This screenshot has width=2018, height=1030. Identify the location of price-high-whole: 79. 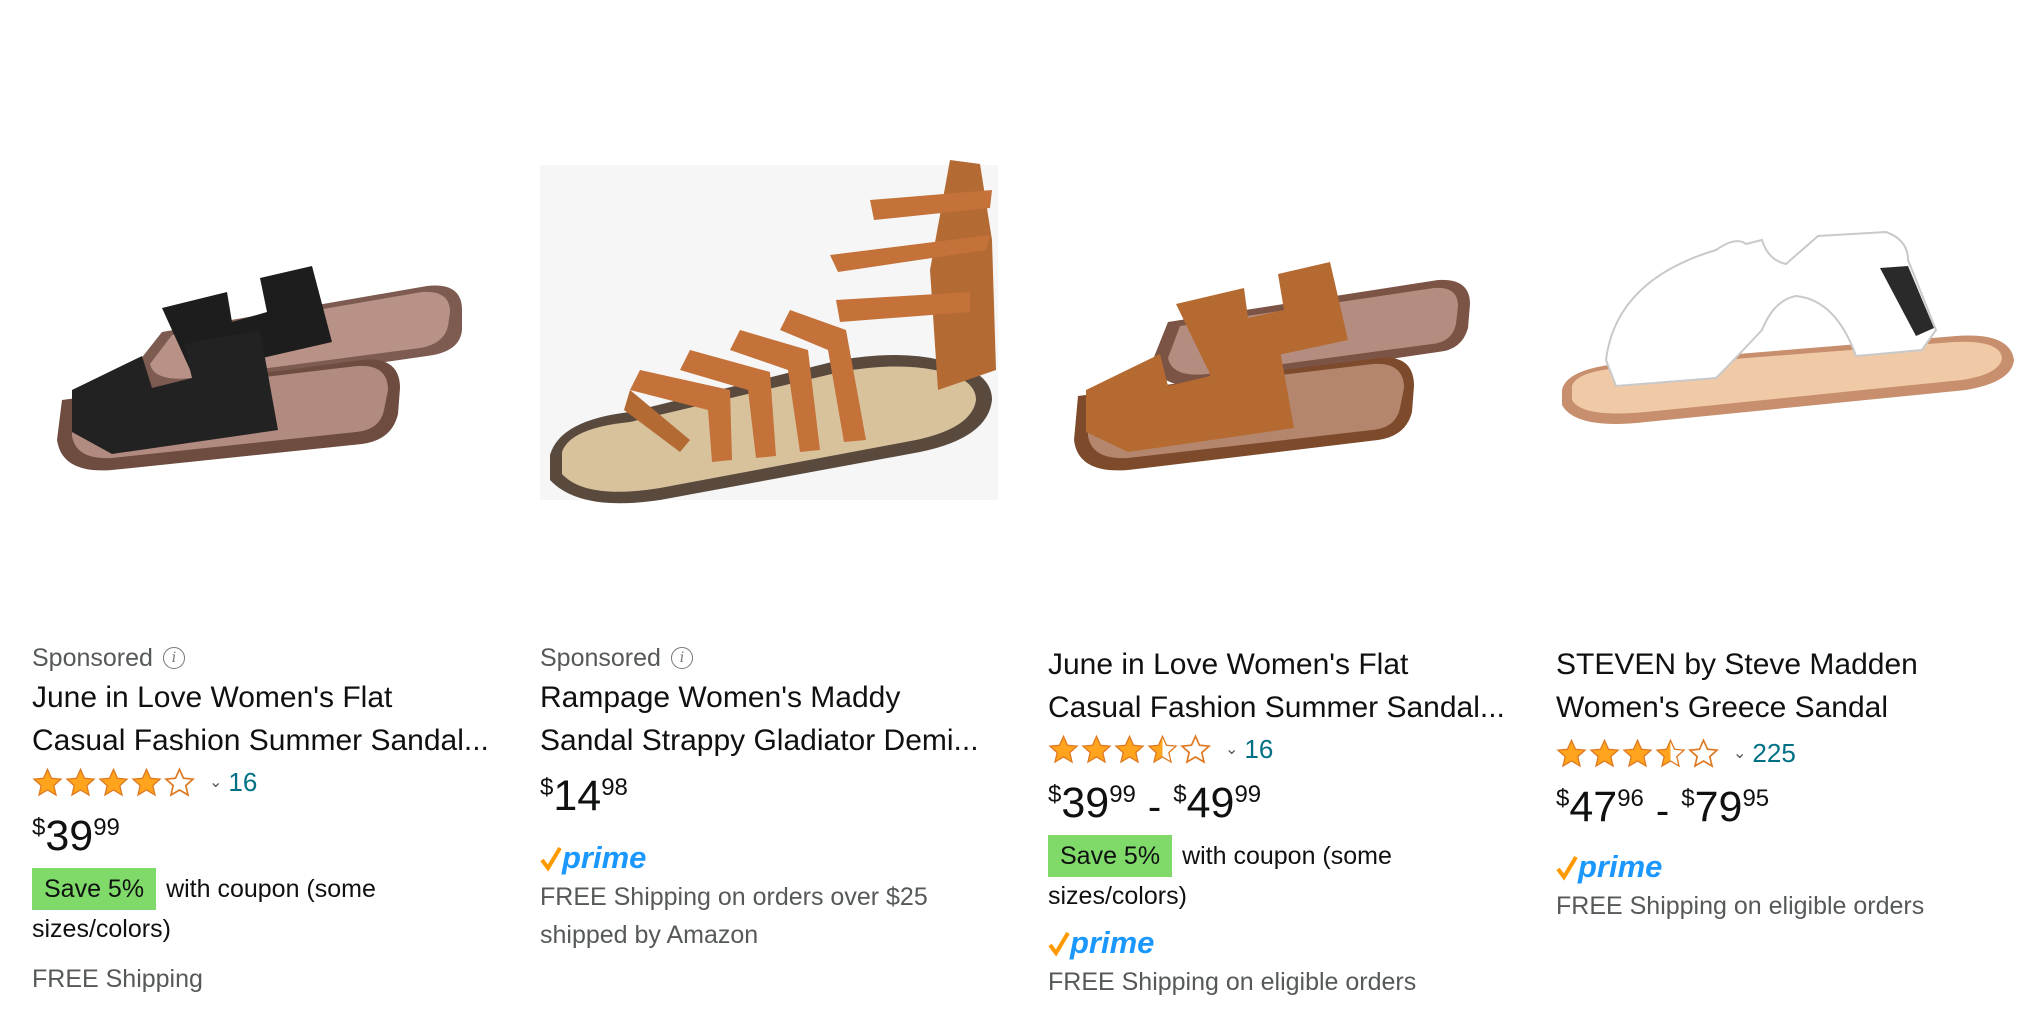
(1718, 807).